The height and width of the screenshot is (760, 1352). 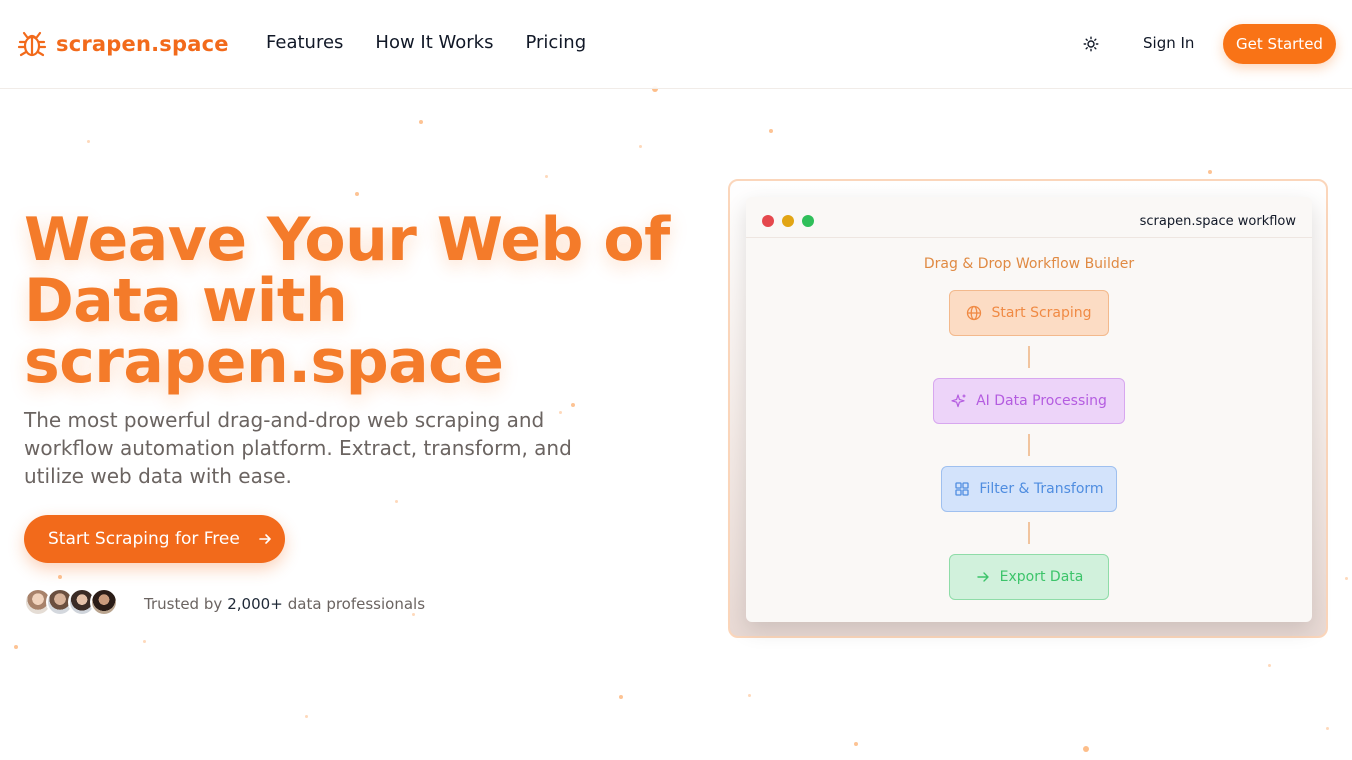 What do you see at coordinates (555, 42) in the screenshot?
I see `nav-pricing: Pricing` at bounding box center [555, 42].